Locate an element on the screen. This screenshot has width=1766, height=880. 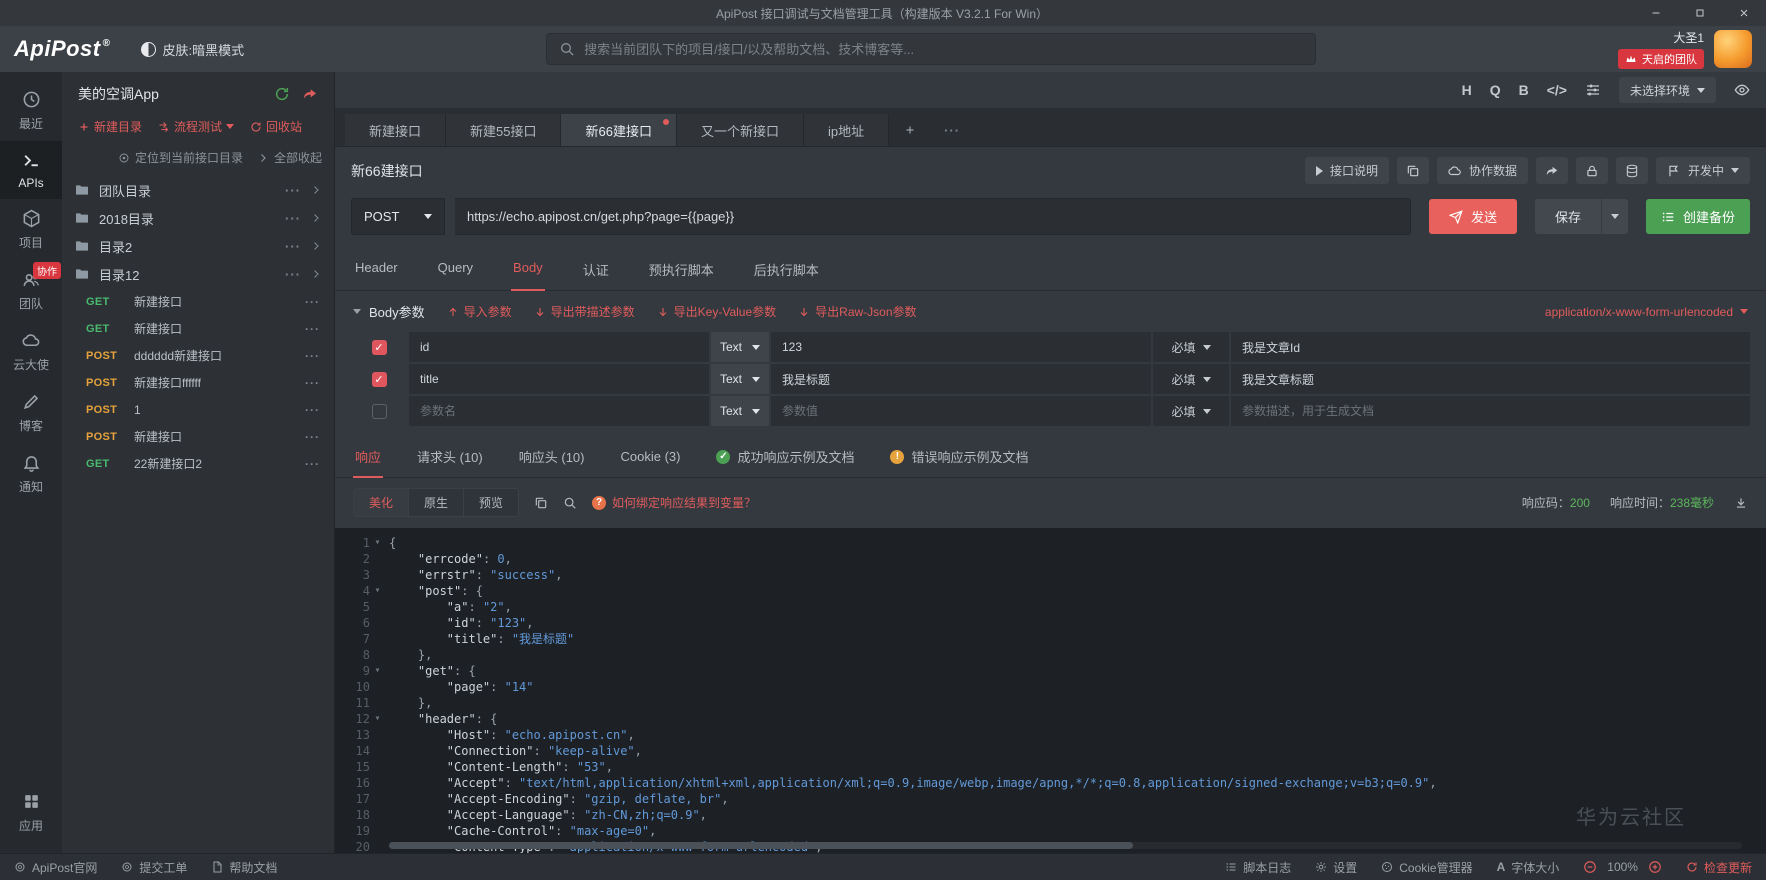
quick-code-icon: </> is located at coordinates (1557, 90).